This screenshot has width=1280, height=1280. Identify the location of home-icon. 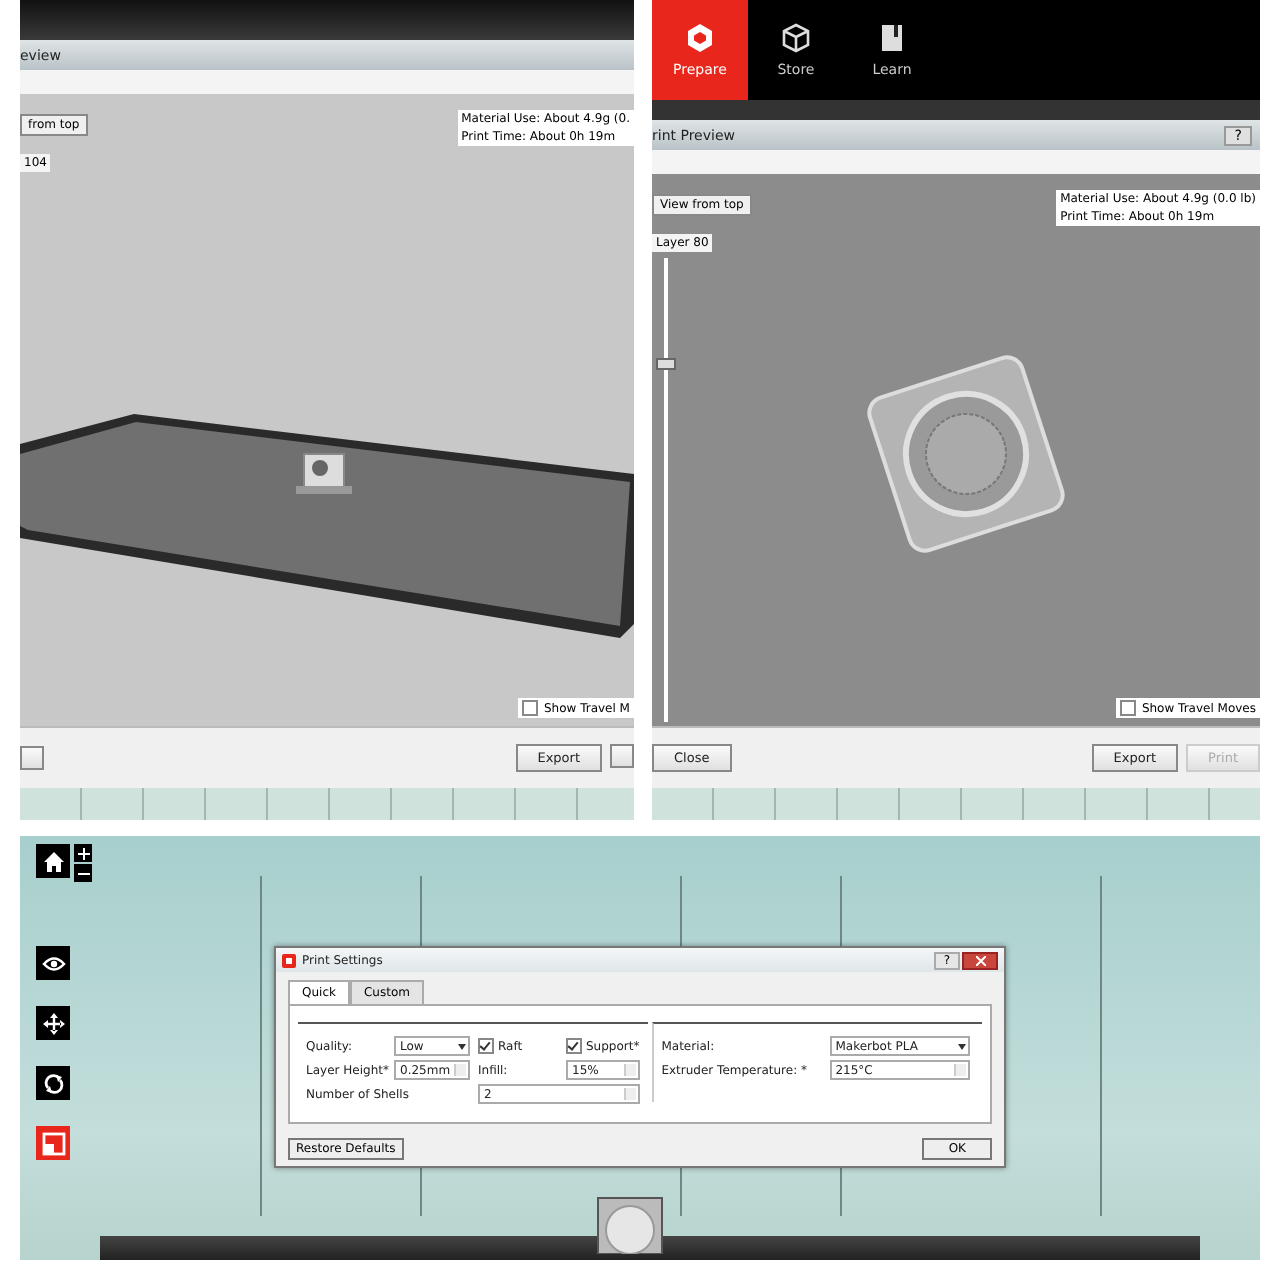
(53, 861).